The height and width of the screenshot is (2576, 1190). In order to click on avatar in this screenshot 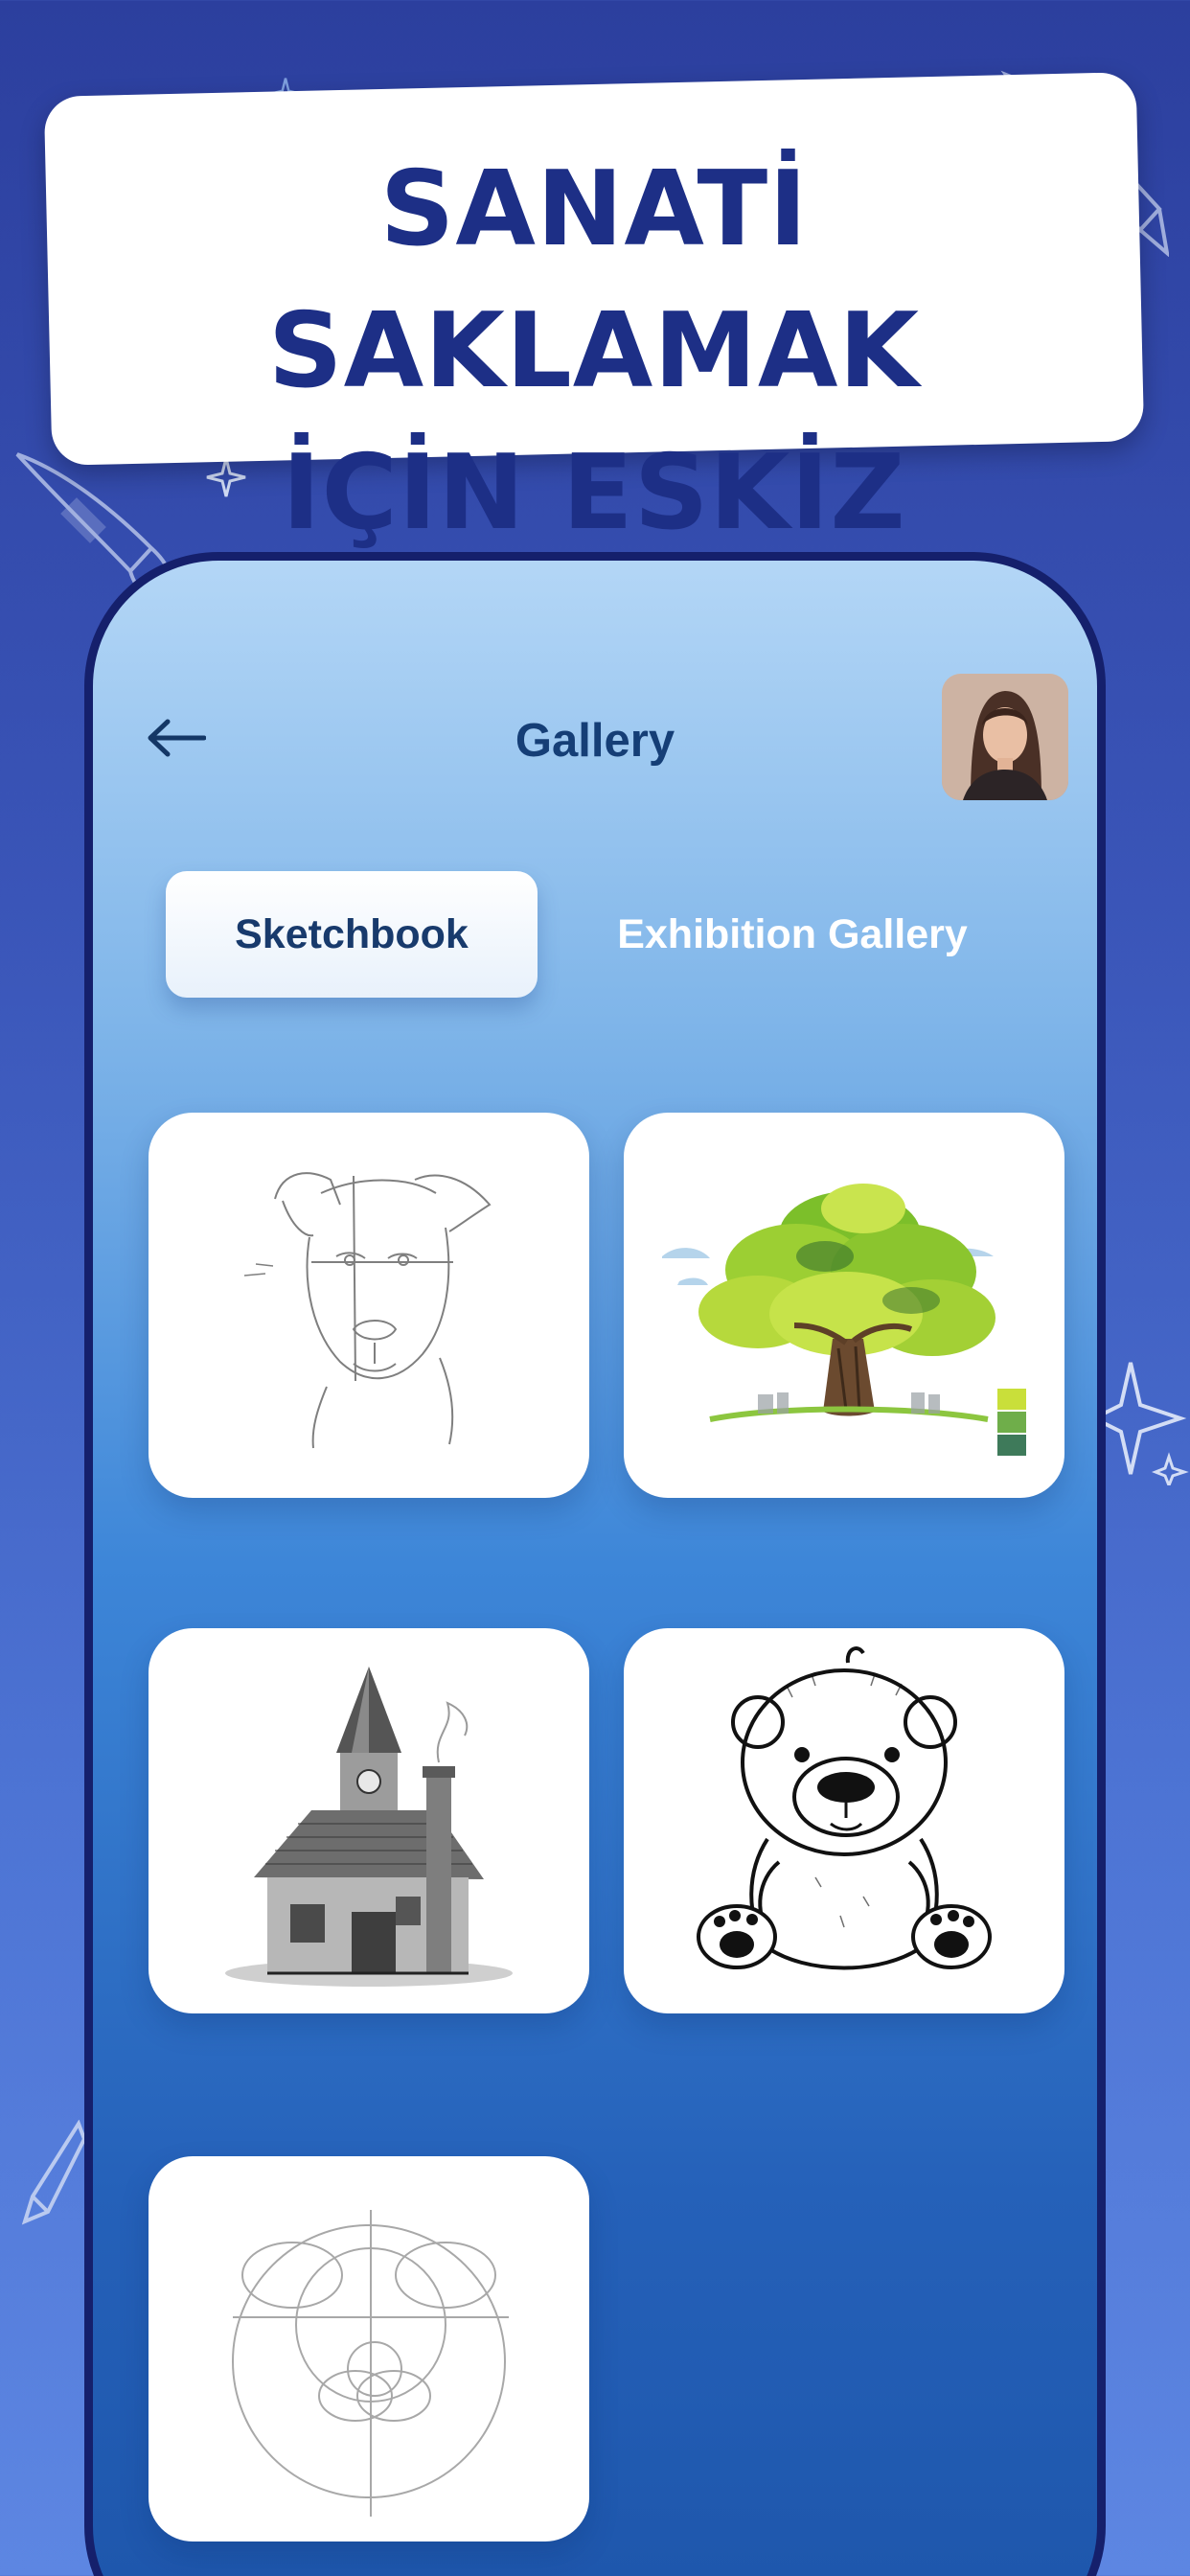, I will do `click(1005, 737)`.